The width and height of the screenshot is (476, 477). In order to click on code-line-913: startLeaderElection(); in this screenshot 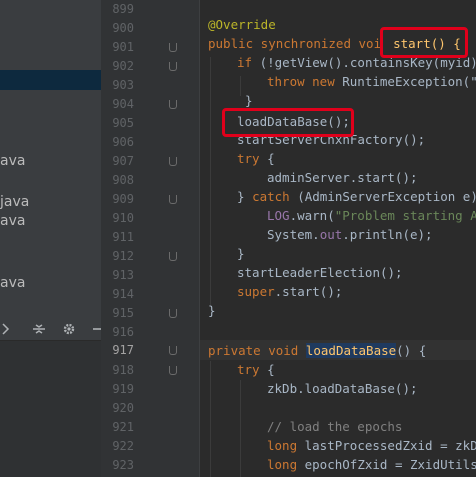, I will do `click(320, 272)`.